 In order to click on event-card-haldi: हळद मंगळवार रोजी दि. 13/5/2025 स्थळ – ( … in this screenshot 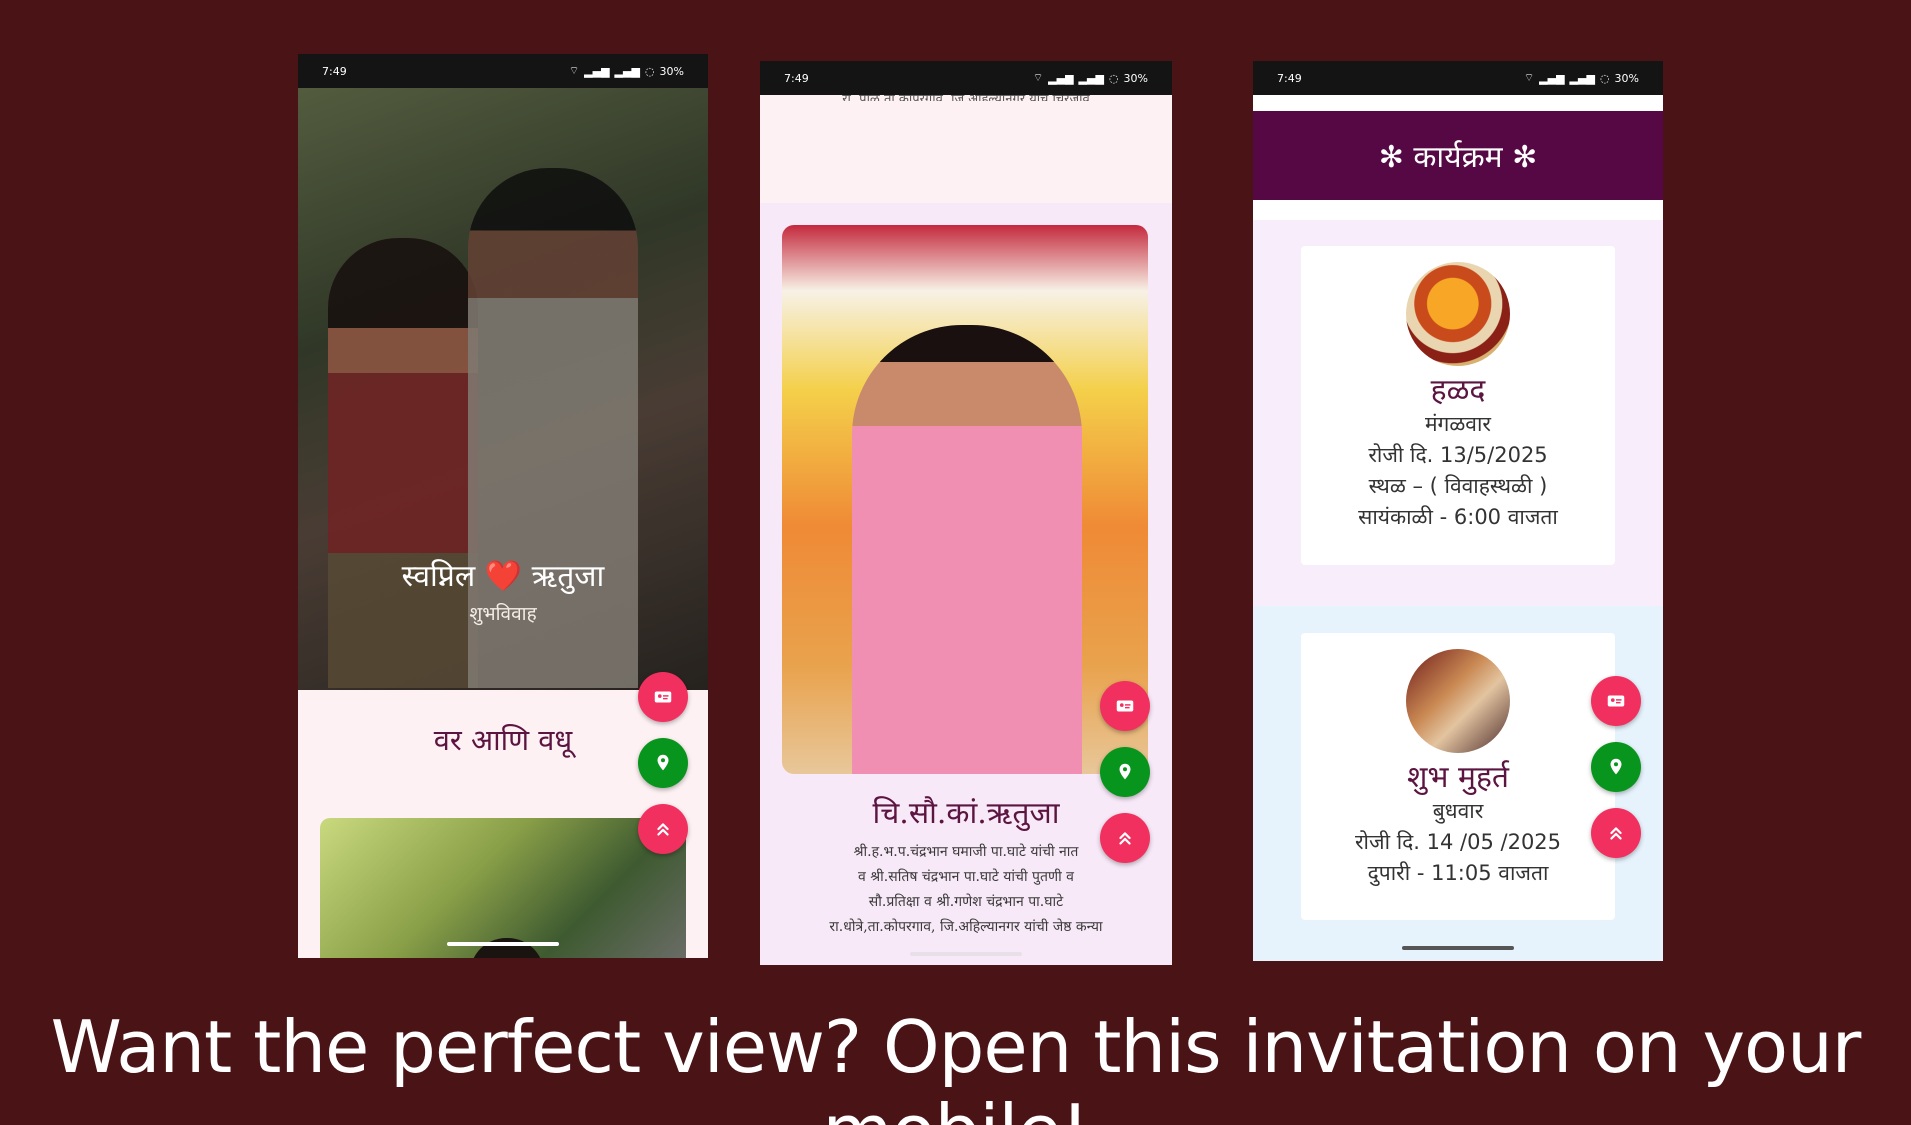, I will do `click(1458, 405)`.